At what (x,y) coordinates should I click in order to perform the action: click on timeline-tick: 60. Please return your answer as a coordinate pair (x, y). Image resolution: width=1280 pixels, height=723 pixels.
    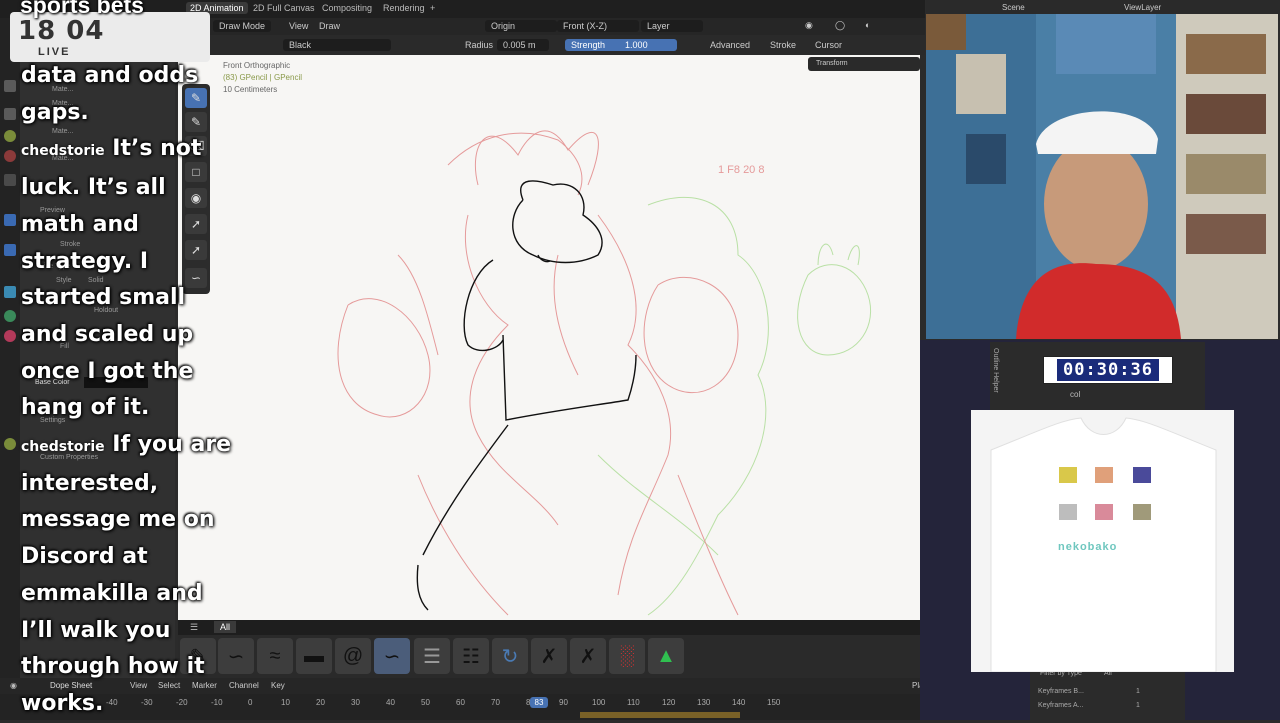
    Looking at the image, I should click on (460, 702).